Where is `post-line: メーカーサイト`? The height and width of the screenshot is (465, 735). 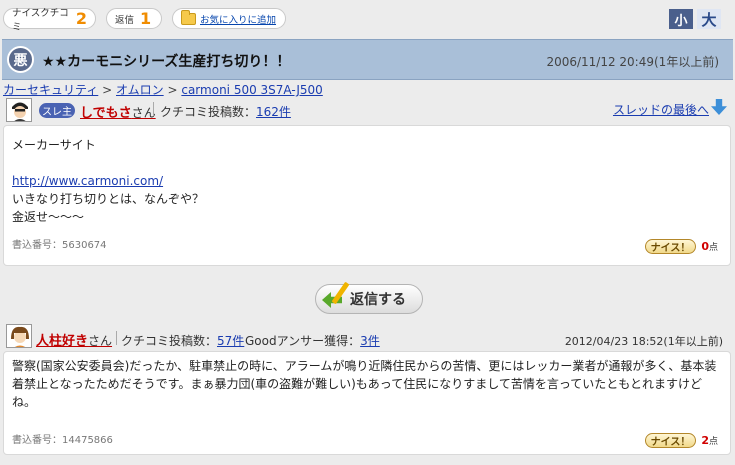 post-line: メーカーサイト is located at coordinates (54, 145).